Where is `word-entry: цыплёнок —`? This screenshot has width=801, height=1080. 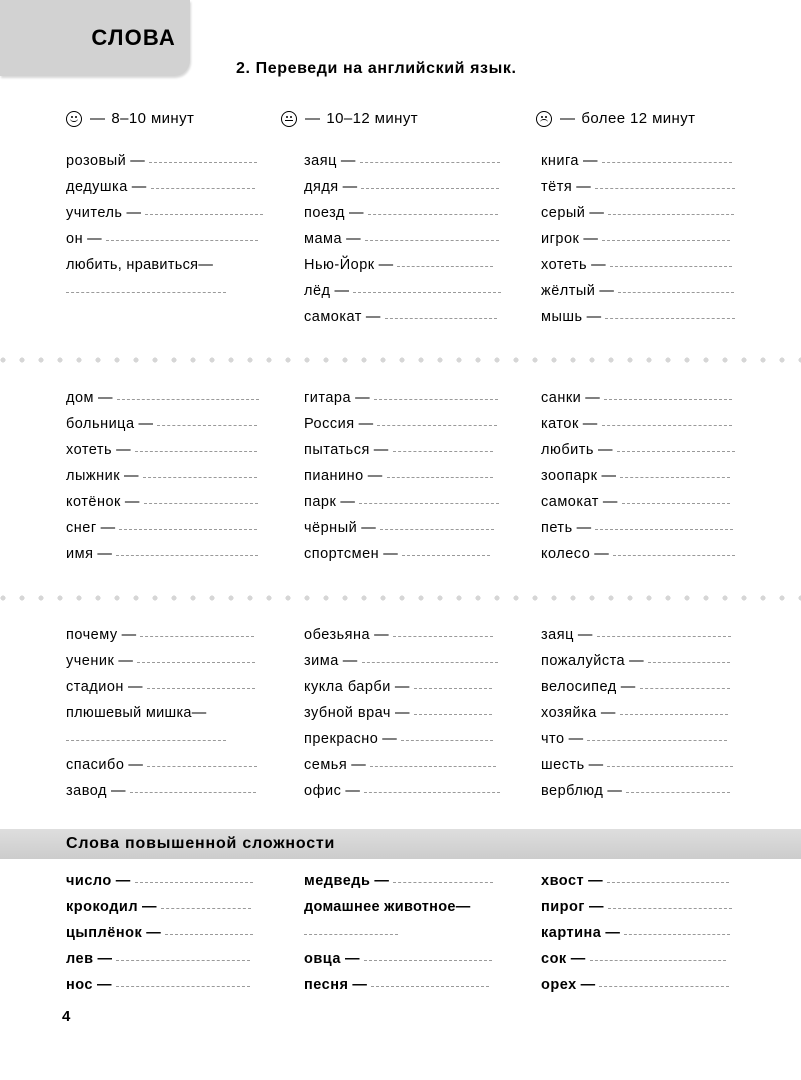 word-entry: цыплёнок — is located at coordinates (185, 933).